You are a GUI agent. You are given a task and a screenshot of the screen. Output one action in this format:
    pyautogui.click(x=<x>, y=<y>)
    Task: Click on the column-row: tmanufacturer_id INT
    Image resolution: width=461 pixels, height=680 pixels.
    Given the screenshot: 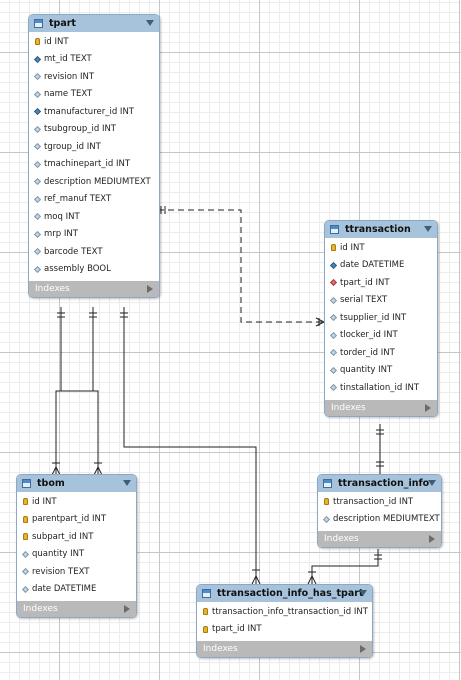 What is the action you would take?
    pyautogui.click(x=94, y=112)
    